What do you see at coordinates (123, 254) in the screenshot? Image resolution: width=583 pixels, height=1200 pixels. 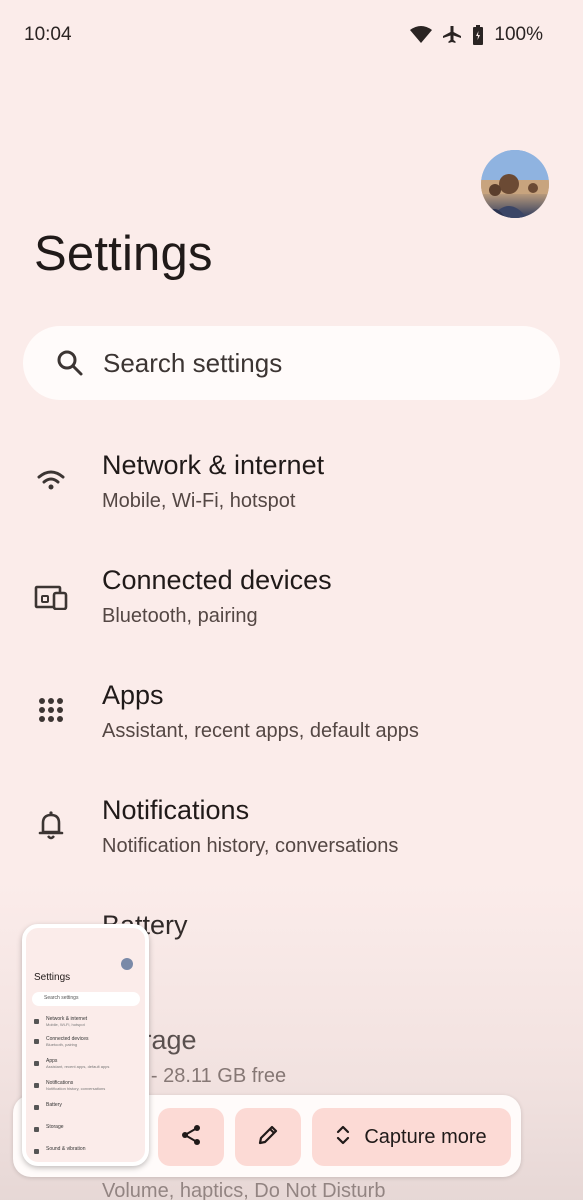 I see `page-title: Settings` at bounding box center [123, 254].